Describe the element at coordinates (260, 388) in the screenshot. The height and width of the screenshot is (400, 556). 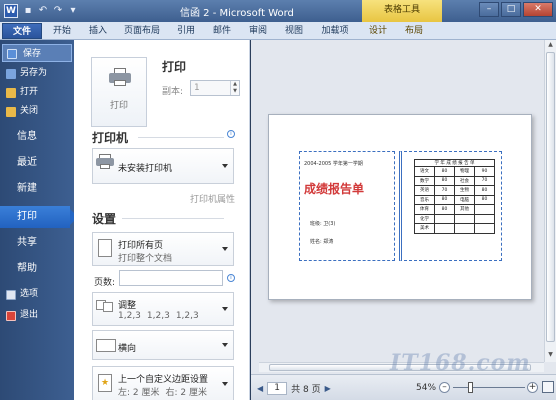
I see `previous-page-icon: ◀` at that location.